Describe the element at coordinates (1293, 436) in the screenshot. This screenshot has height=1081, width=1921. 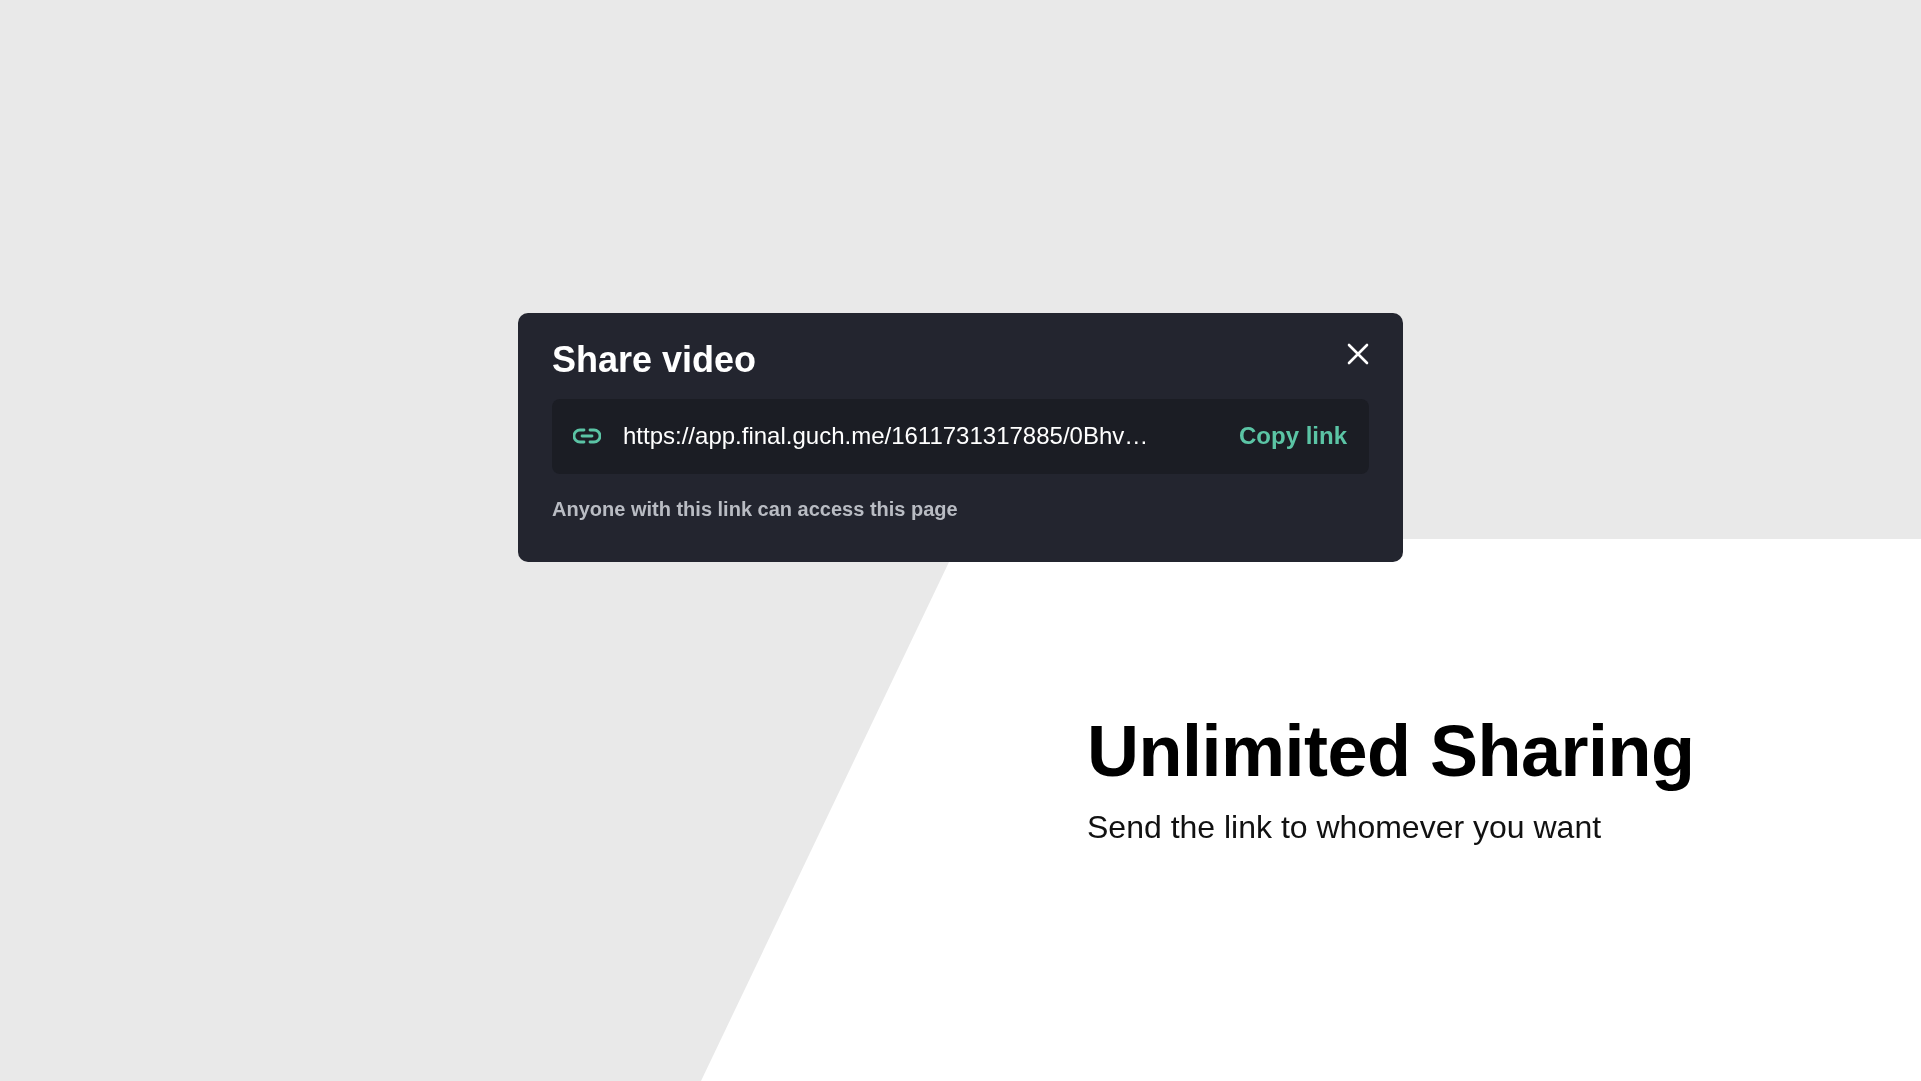
I see `copy-link-button: Copy link` at that location.